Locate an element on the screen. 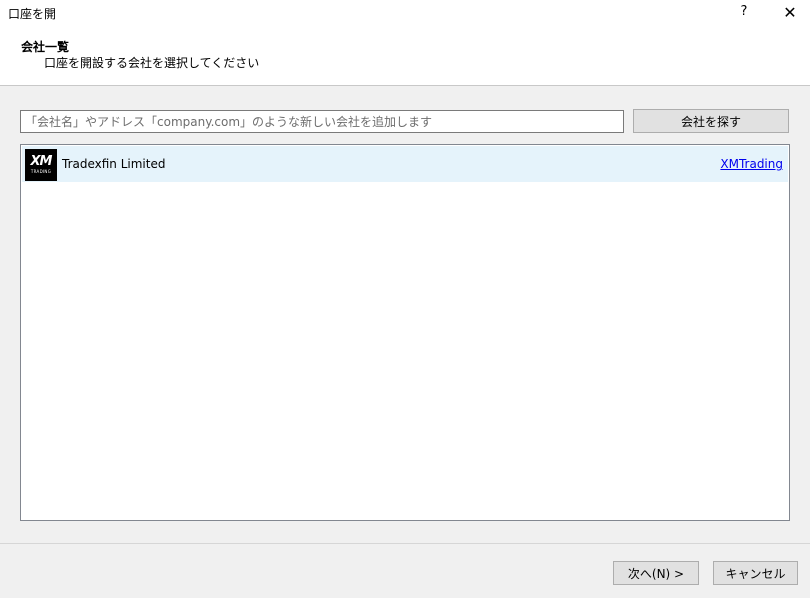 The height and width of the screenshot is (598, 810). footer-divider is located at coordinates (405, 543).